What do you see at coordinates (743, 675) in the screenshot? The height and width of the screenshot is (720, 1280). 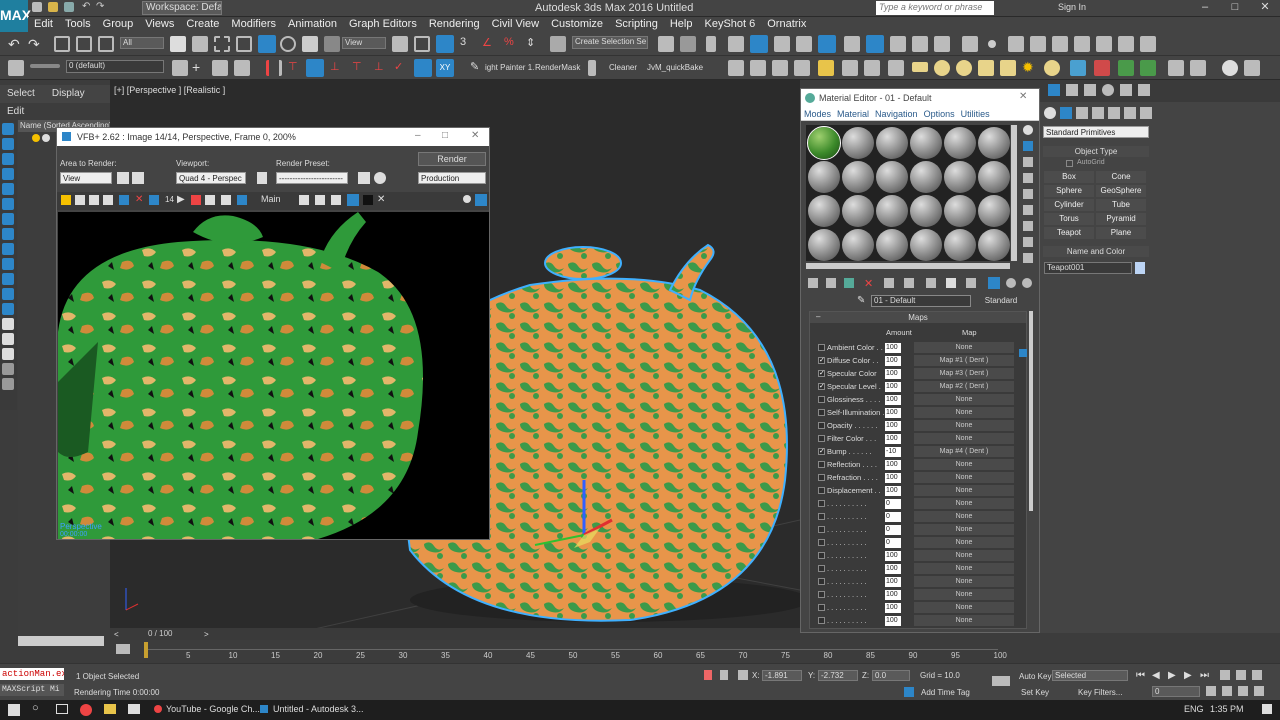 I see `absolute-mode-icon` at bounding box center [743, 675].